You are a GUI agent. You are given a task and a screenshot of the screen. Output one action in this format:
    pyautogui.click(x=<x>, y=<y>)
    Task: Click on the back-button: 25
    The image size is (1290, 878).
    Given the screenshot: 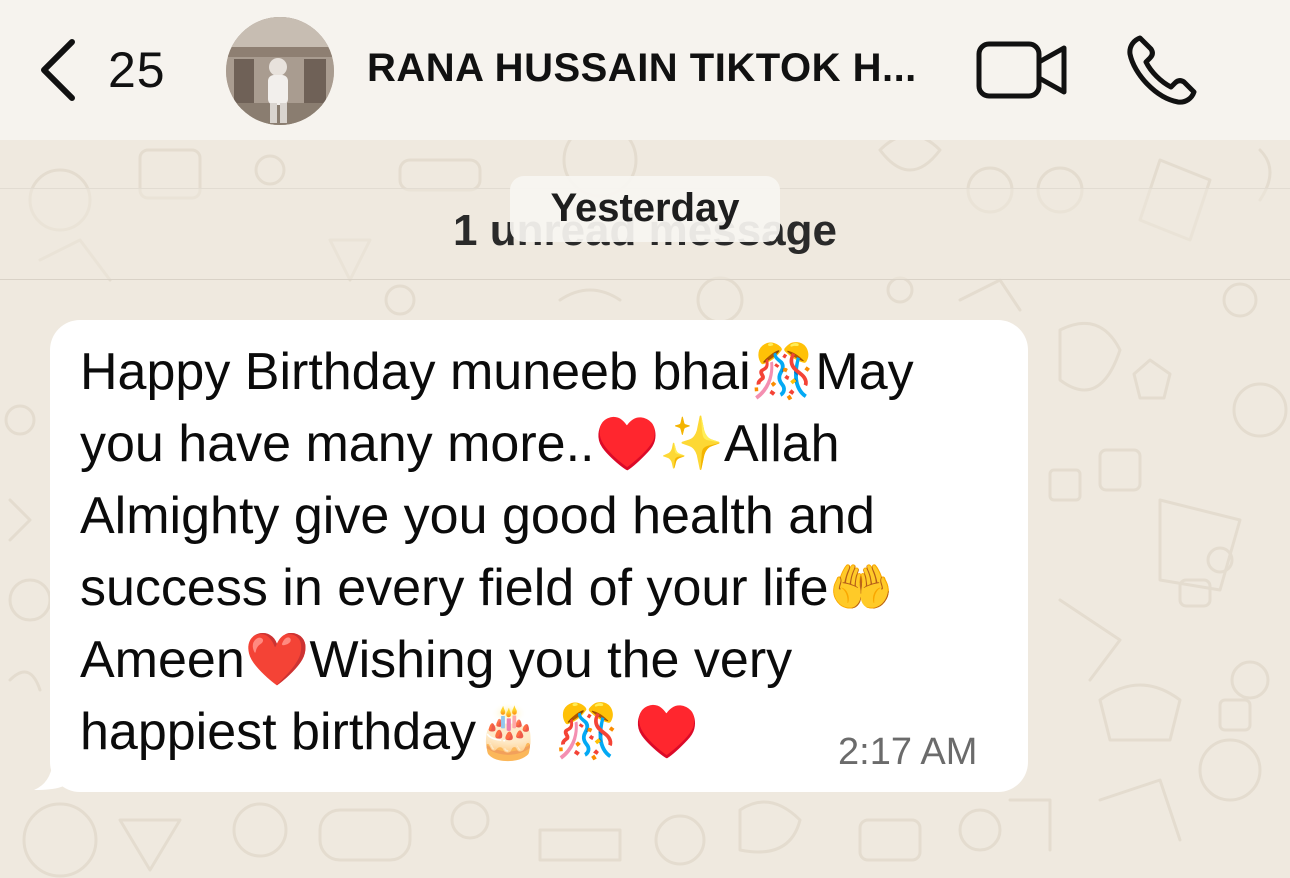 What is the action you would take?
    pyautogui.click(x=102, y=70)
    